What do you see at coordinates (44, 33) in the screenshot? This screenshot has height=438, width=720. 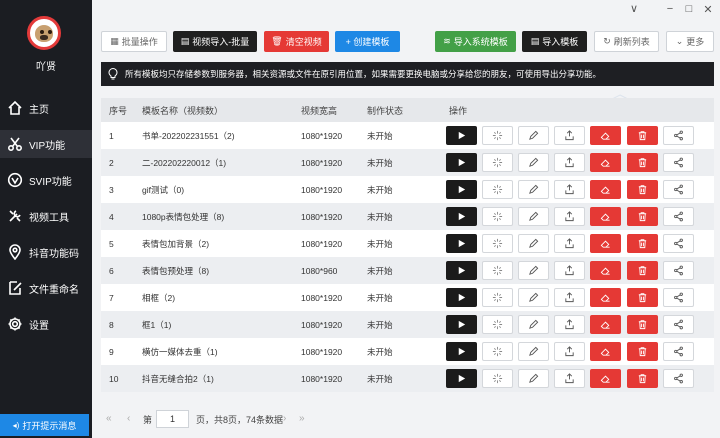 I see `avatar` at bounding box center [44, 33].